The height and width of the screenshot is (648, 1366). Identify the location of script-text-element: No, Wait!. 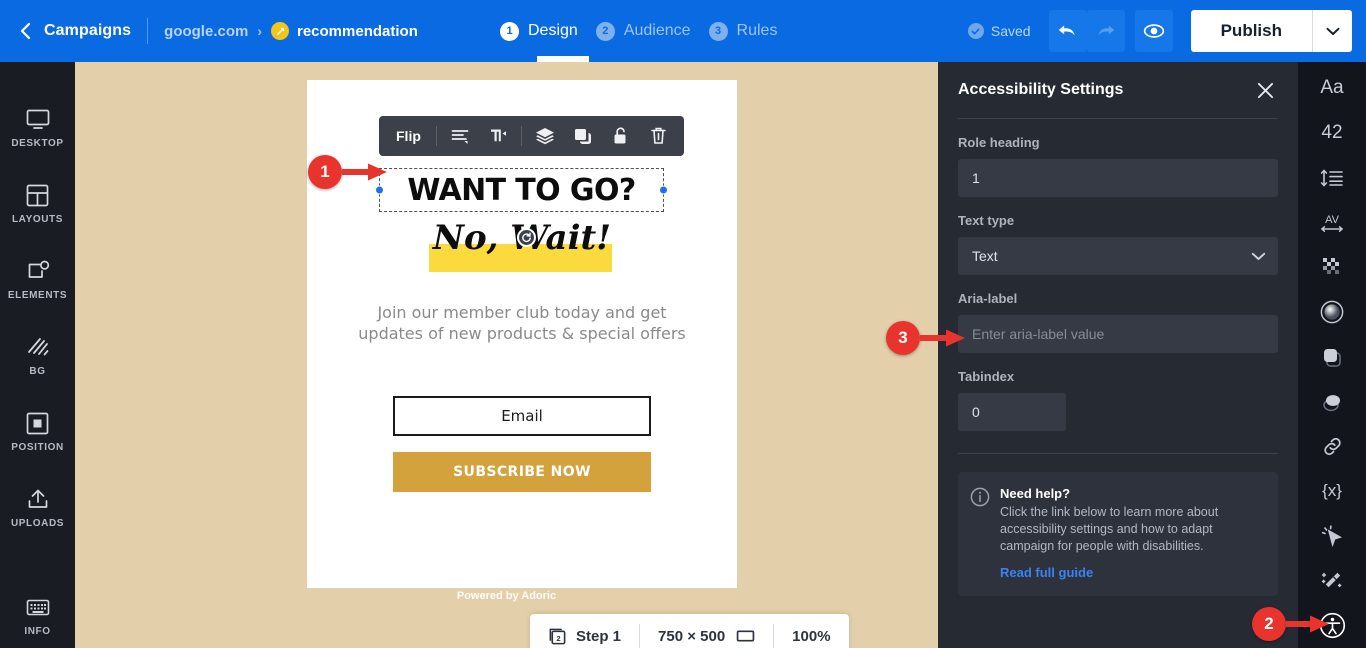
(522, 243).